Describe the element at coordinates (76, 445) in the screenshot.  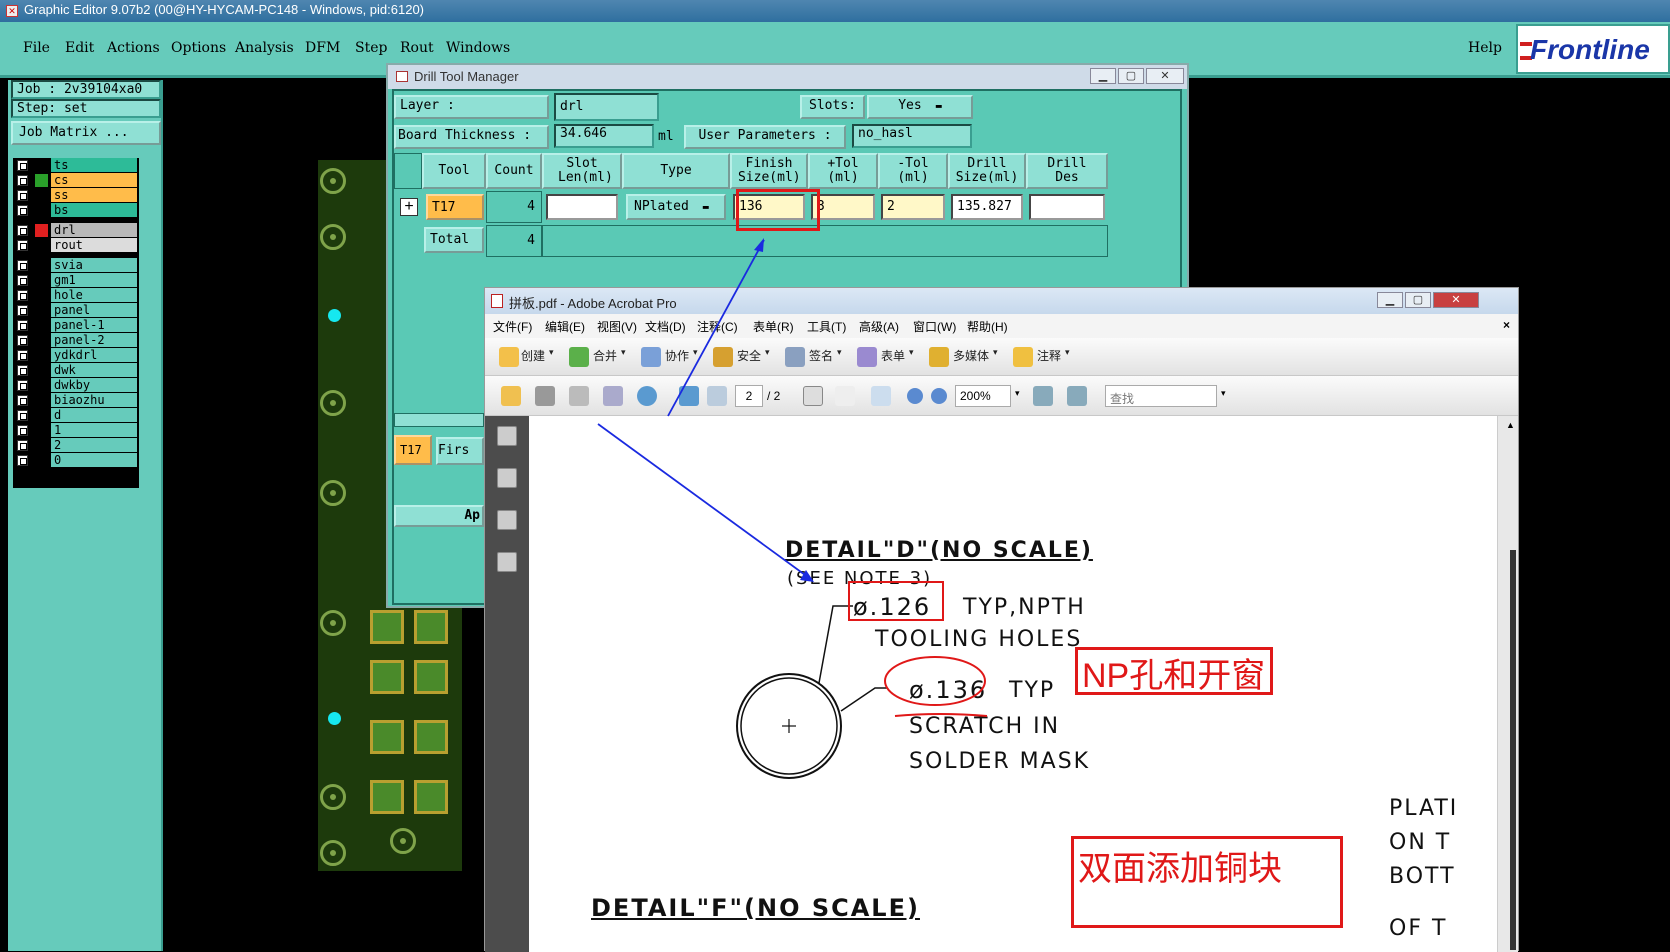
I see `layer-row: 2` at that location.